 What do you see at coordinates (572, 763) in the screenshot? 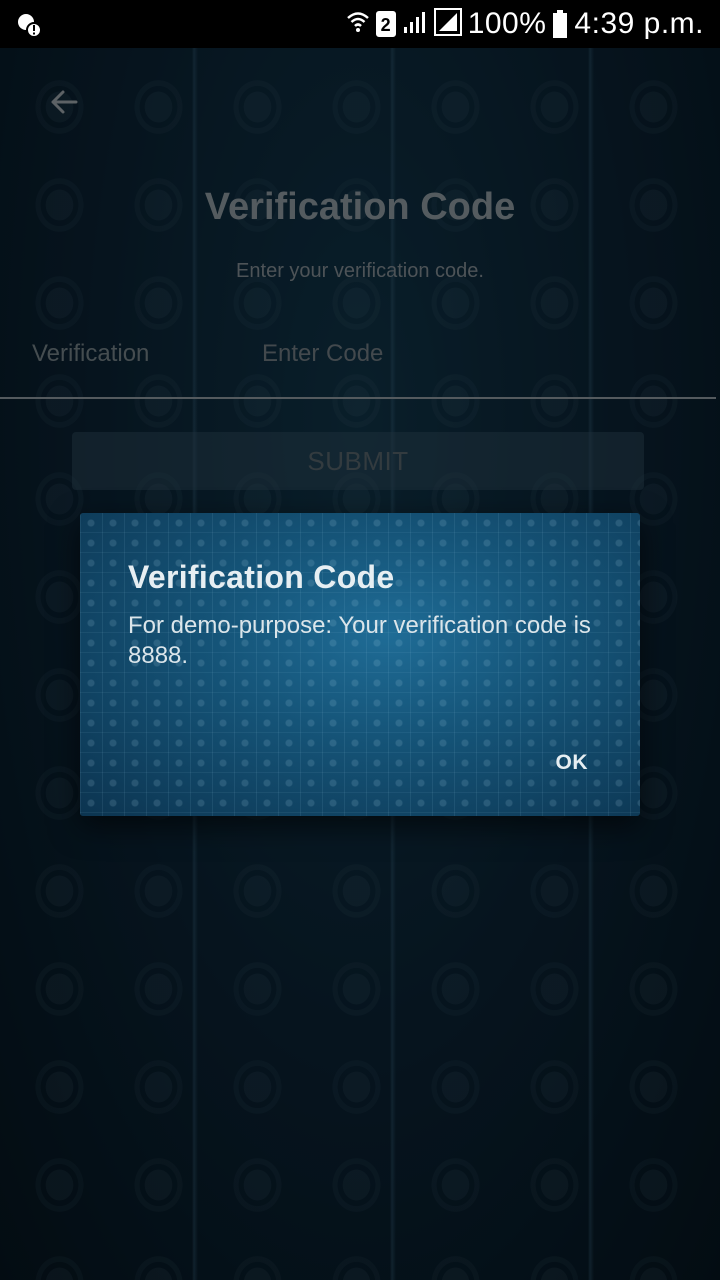
I see `ok-button: OK` at bounding box center [572, 763].